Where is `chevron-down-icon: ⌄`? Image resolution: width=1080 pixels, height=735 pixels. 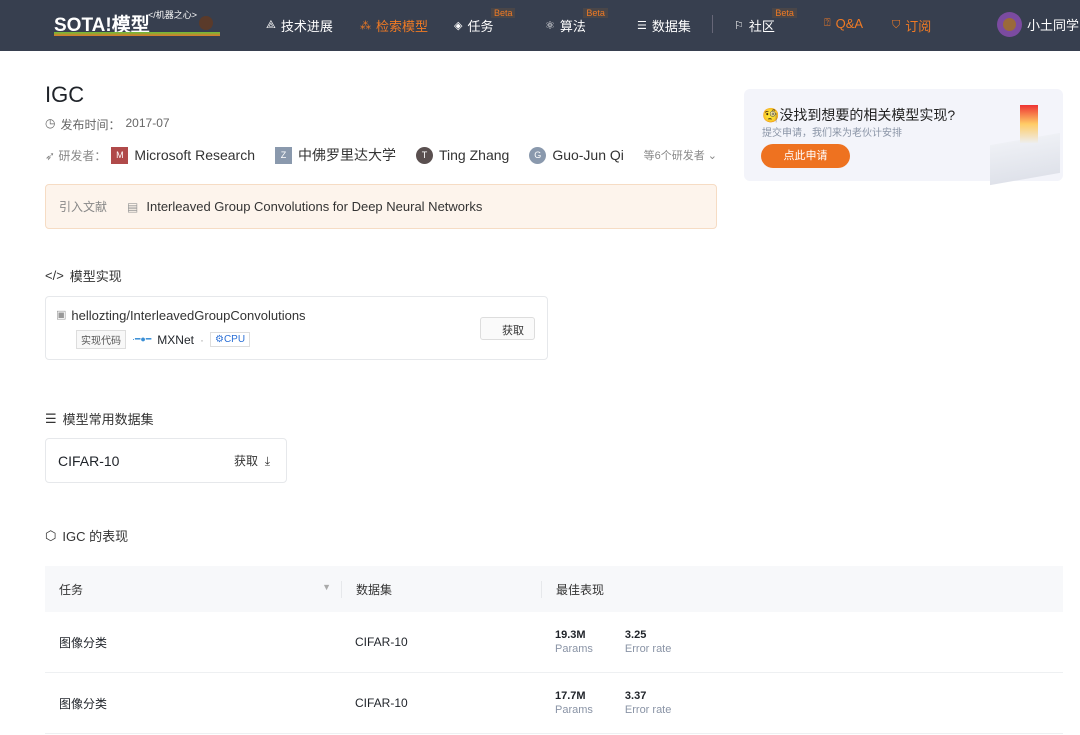
chevron-down-icon: ⌄ is located at coordinates (712, 156).